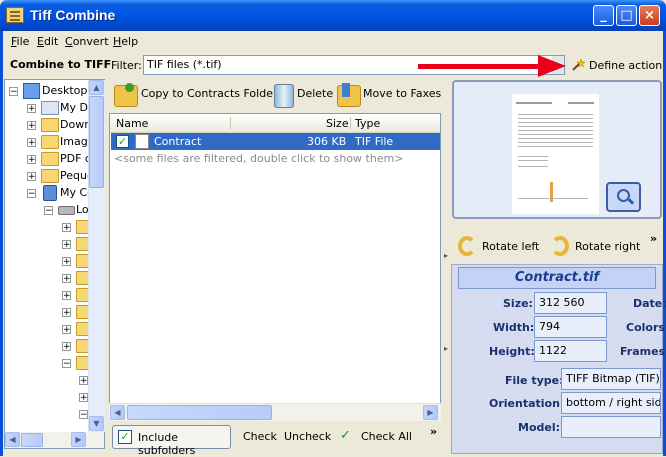 This screenshot has height=457, width=666. Describe the element at coordinates (557, 278) in the screenshot. I see `info-filename: Contract.tif` at that location.